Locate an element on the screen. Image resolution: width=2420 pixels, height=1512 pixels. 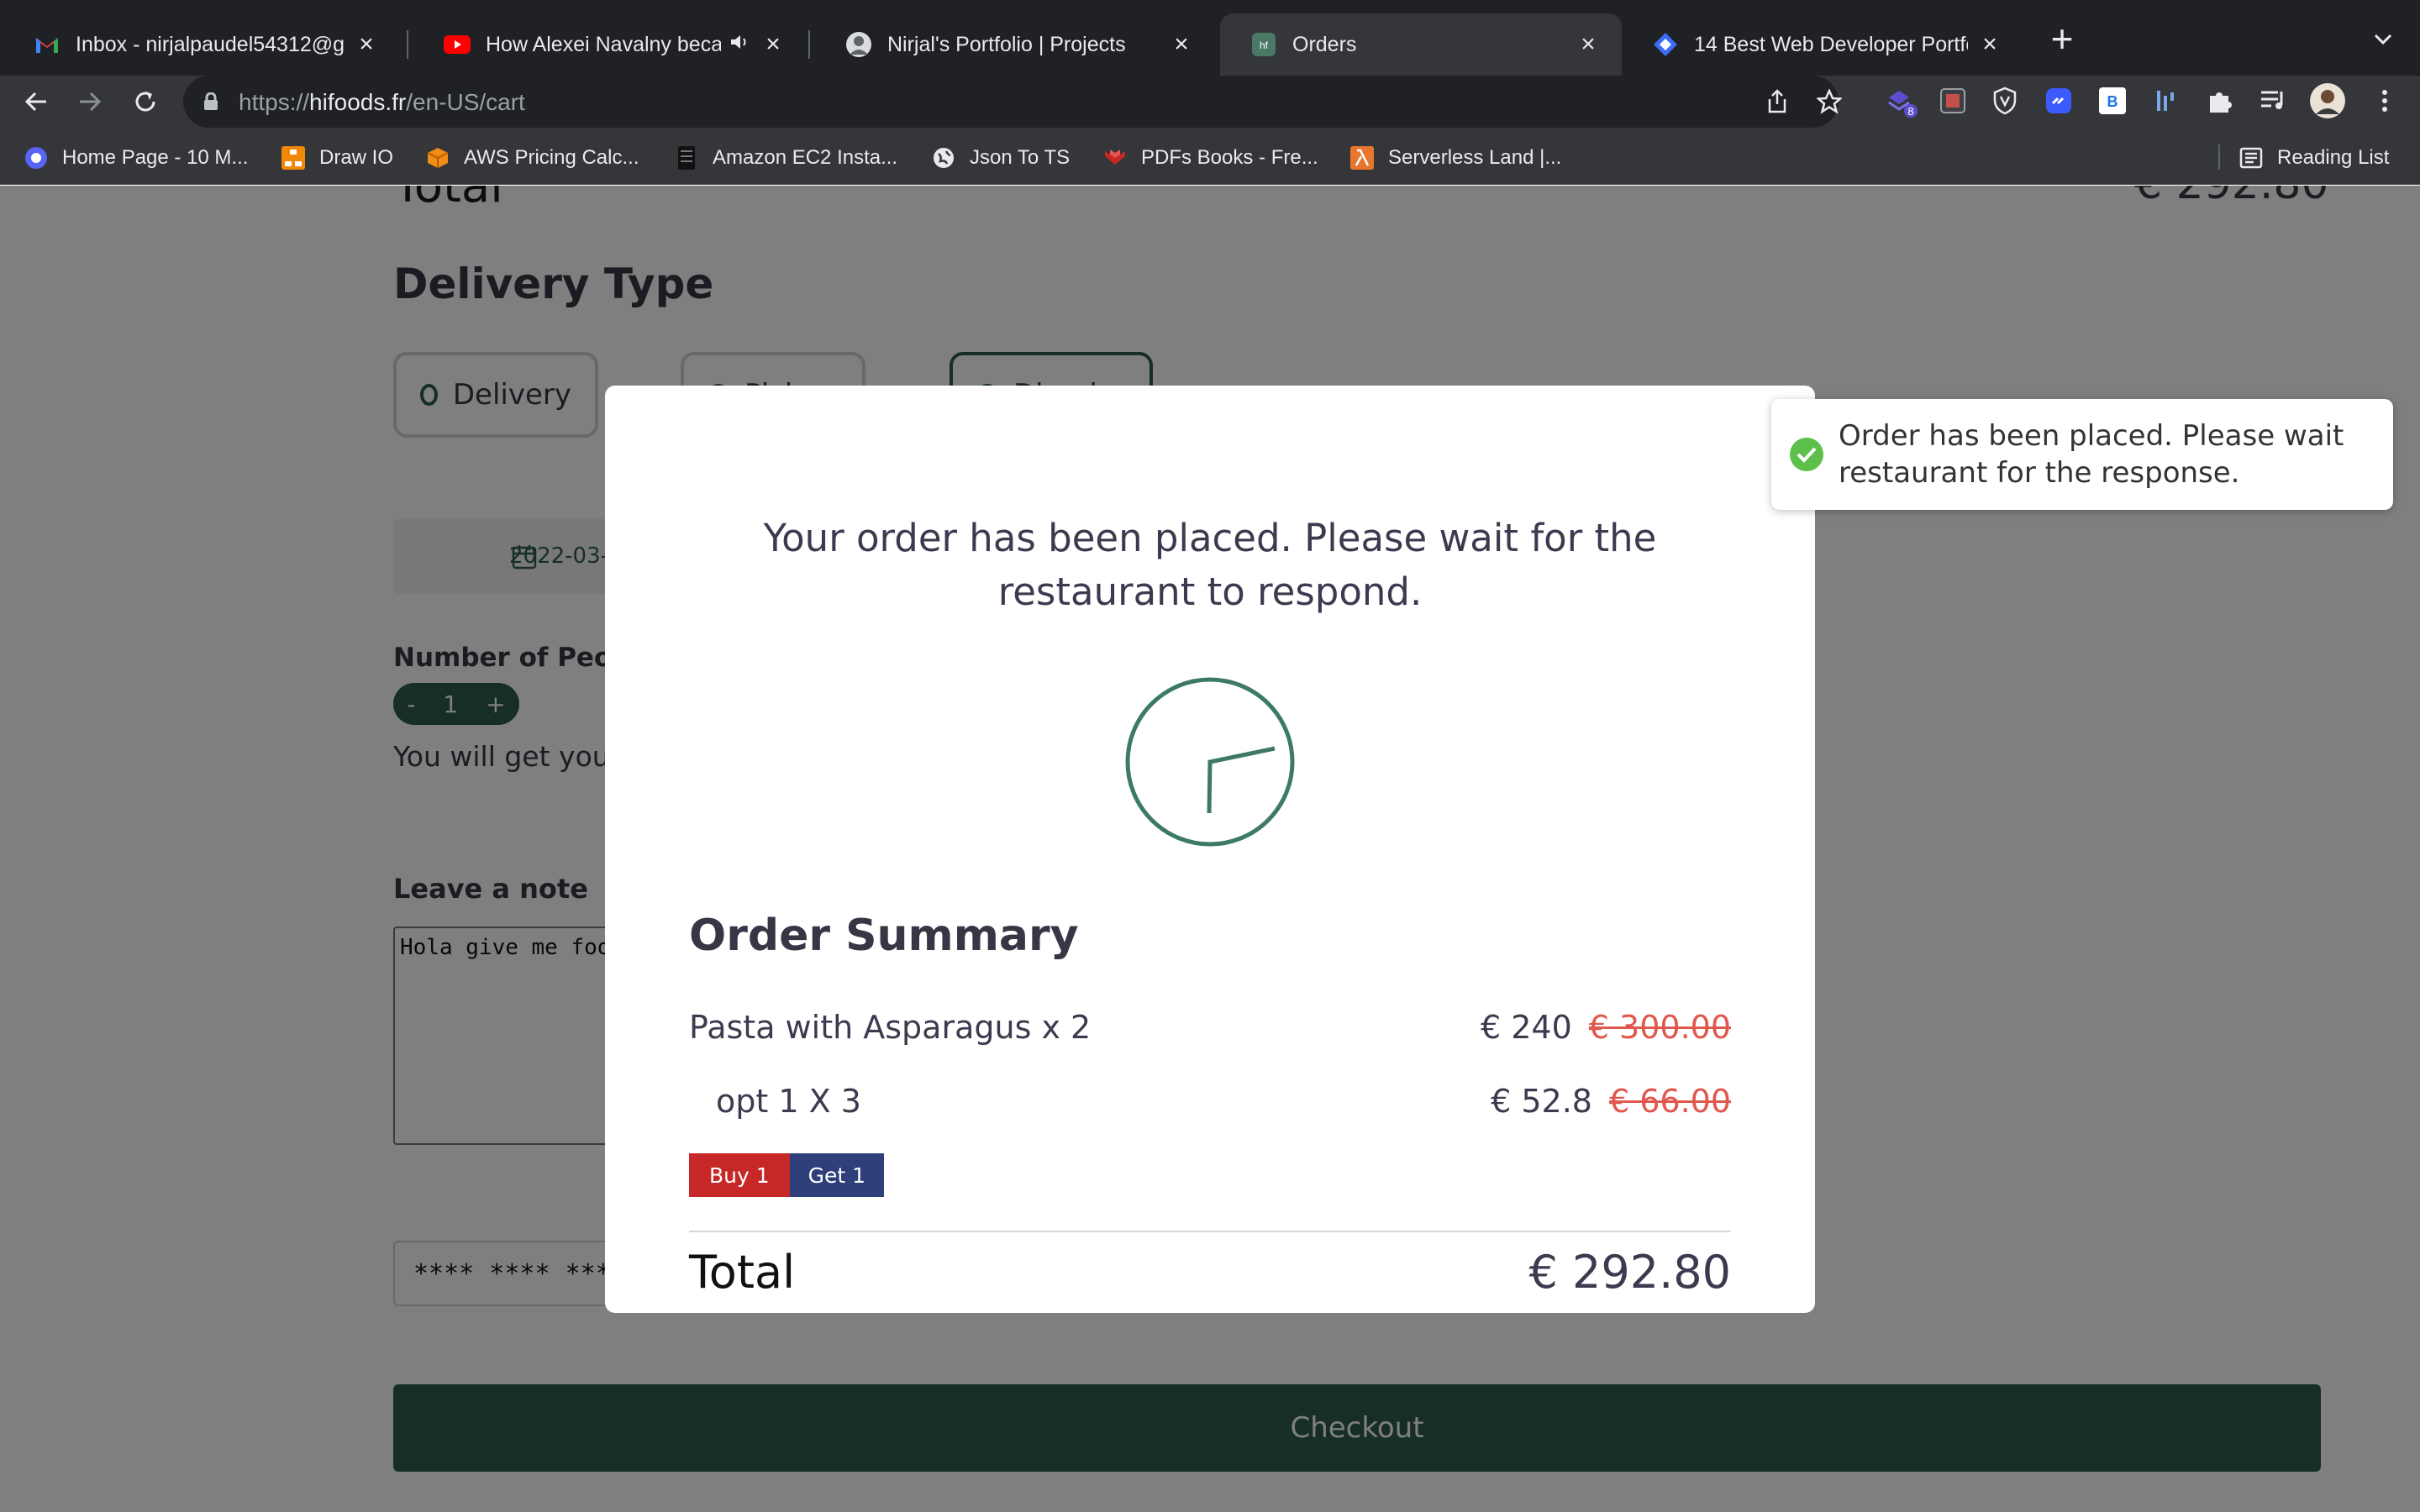
tab-portfolio: Nirjal's Portfolio | Projects × is located at coordinates (1015, 44).